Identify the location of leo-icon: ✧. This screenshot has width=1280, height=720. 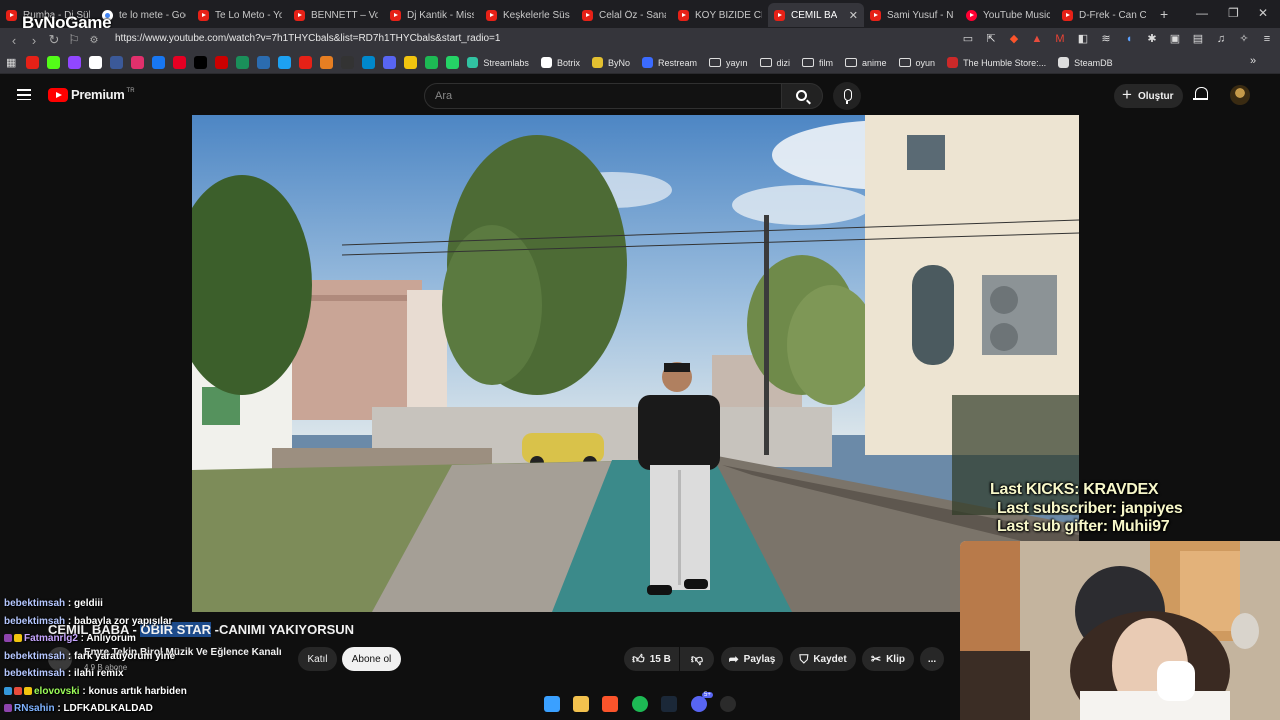
(1244, 39).